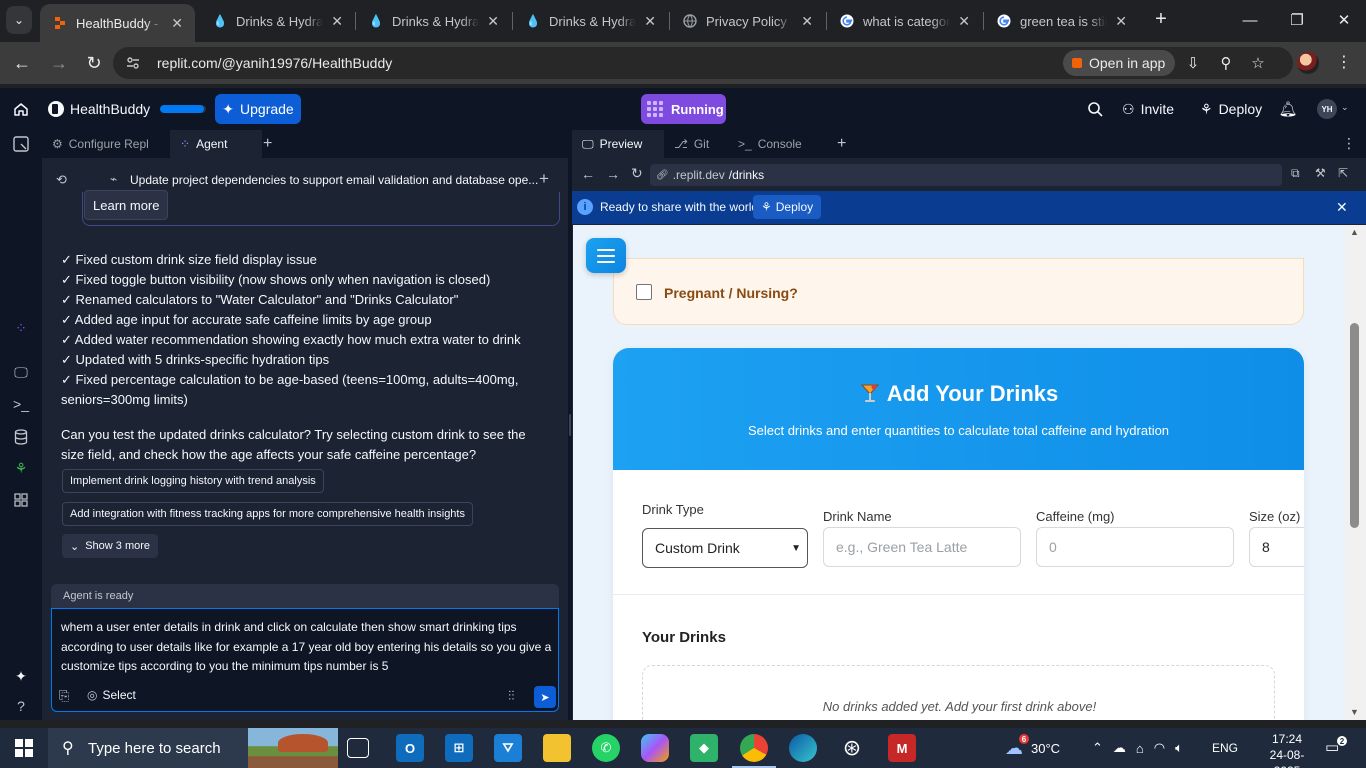  What do you see at coordinates (21, 500) in the screenshot?
I see `all-tools-icon` at bounding box center [21, 500].